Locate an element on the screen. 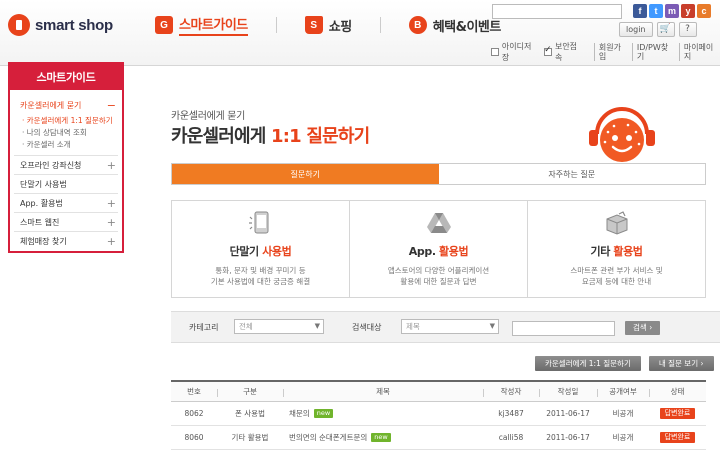  card-etc-usage: 기타 활용법 스마트폰 관련 부가 서비스 및 요금제 등에 대한 안내 is located at coordinates (616, 249).